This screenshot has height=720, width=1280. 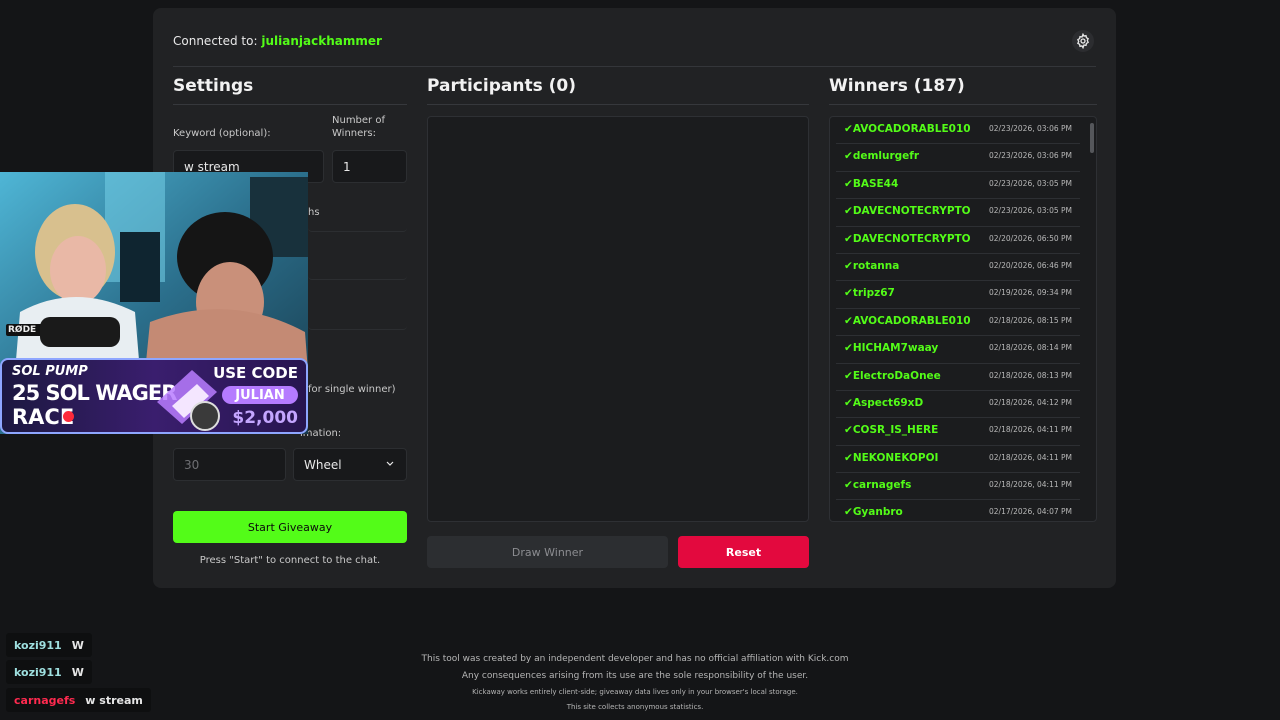 I want to click on duration-input: 30, so click(x=229, y=464).